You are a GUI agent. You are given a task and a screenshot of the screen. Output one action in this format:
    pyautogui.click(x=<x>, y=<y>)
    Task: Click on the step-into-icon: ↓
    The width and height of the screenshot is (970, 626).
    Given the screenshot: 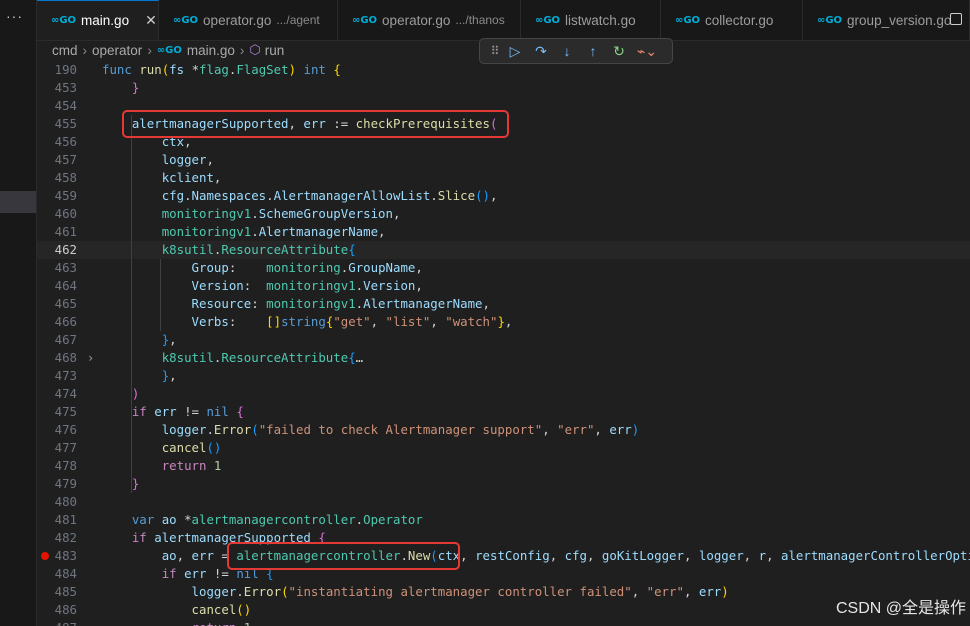 What is the action you would take?
    pyautogui.click(x=567, y=51)
    